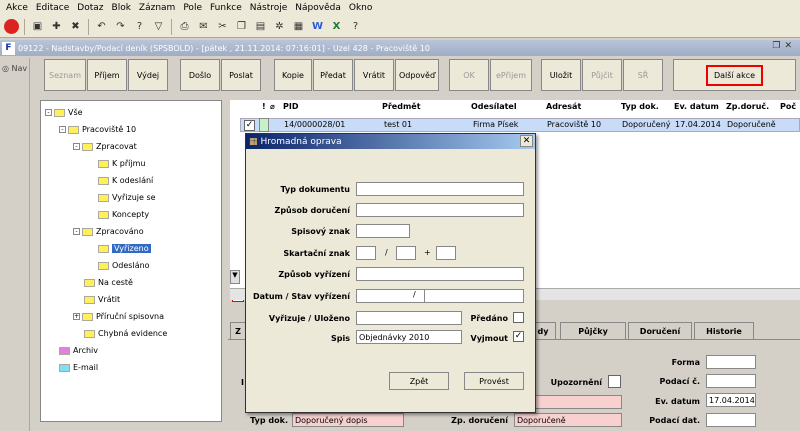 This screenshot has width=800, height=431. I want to click on close-icon: ✕, so click(526, 141).